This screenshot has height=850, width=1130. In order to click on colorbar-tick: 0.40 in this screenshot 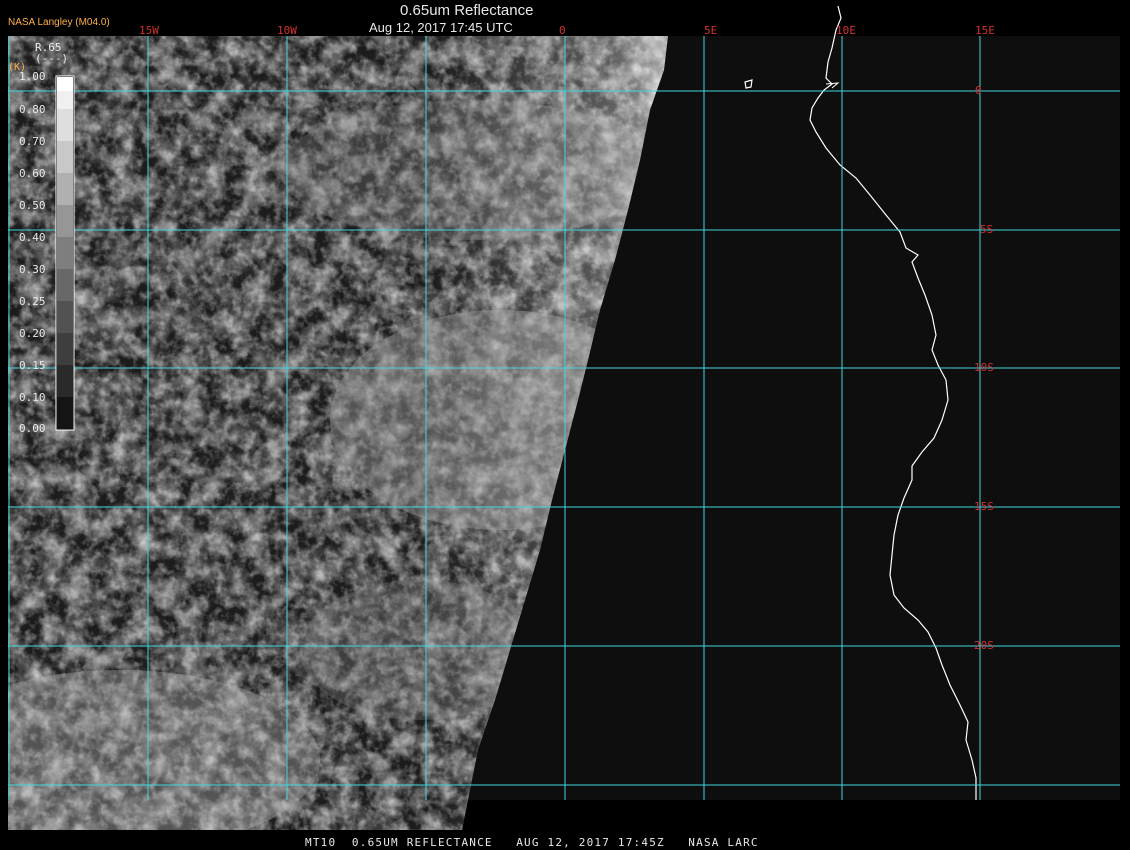, I will do `click(32, 237)`.